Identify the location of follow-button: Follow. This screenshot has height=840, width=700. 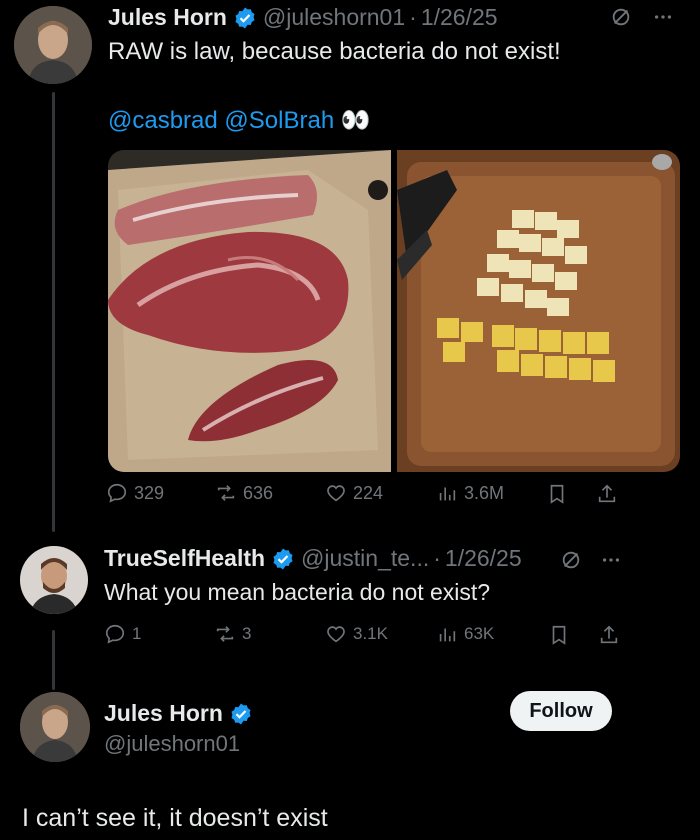
(561, 711).